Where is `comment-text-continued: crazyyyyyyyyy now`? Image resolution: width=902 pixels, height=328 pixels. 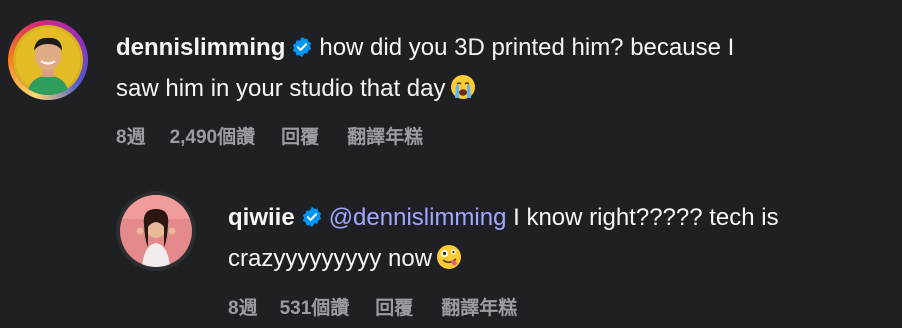 comment-text-continued: crazyyyyyyyyy now is located at coordinates (330, 258).